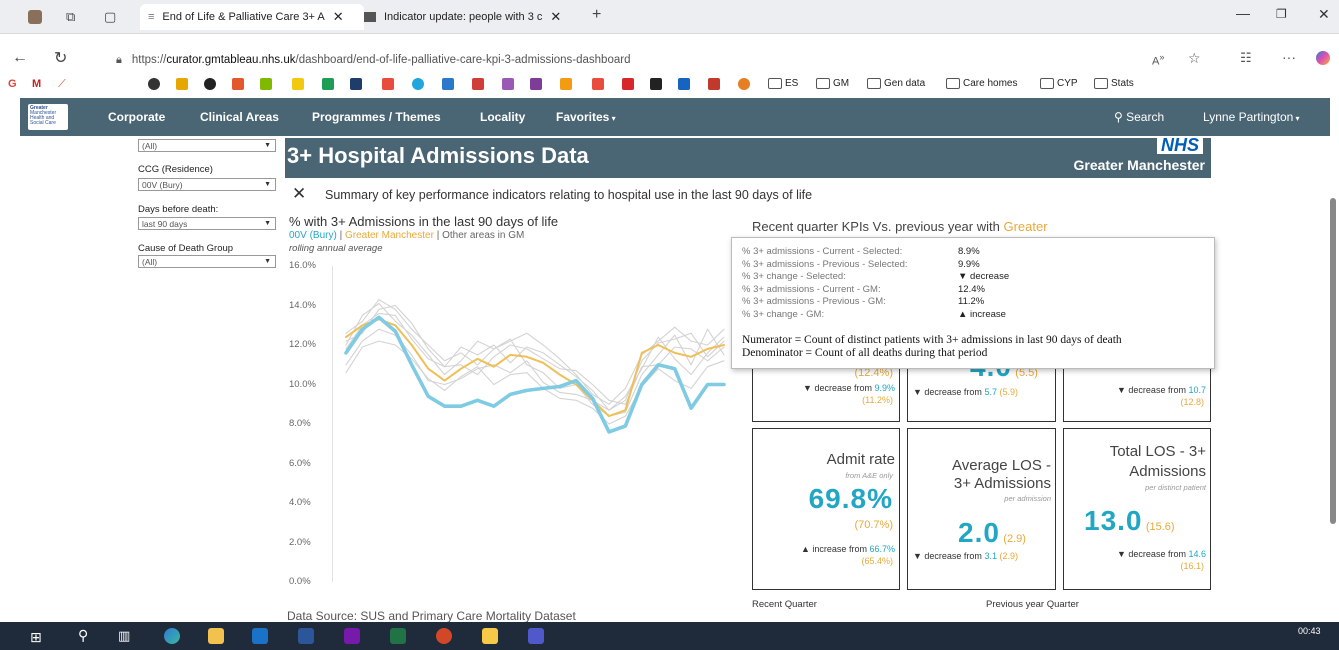 The width and height of the screenshot is (1339, 650). What do you see at coordinates (313, 235) in the screenshot?
I see `legend-selected: 00V (Bury)` at bounding box center [313, 235].